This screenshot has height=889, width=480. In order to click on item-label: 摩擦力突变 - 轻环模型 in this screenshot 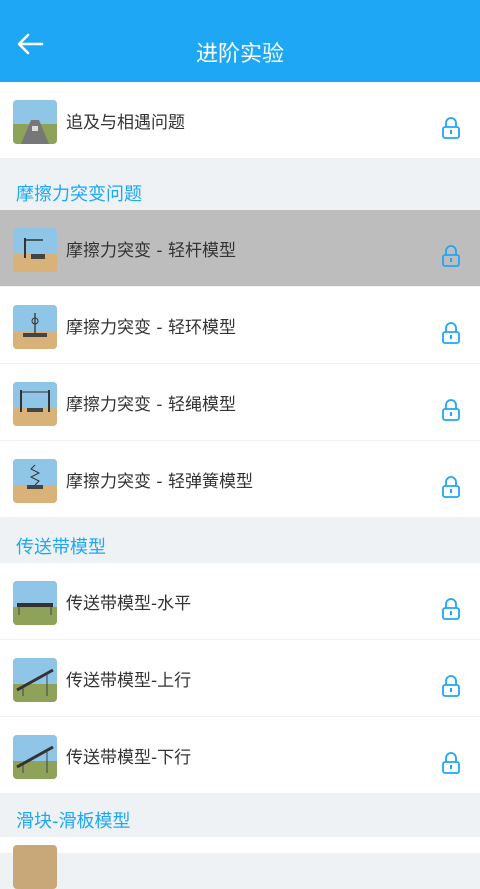, I will do `click(151, 328)`.